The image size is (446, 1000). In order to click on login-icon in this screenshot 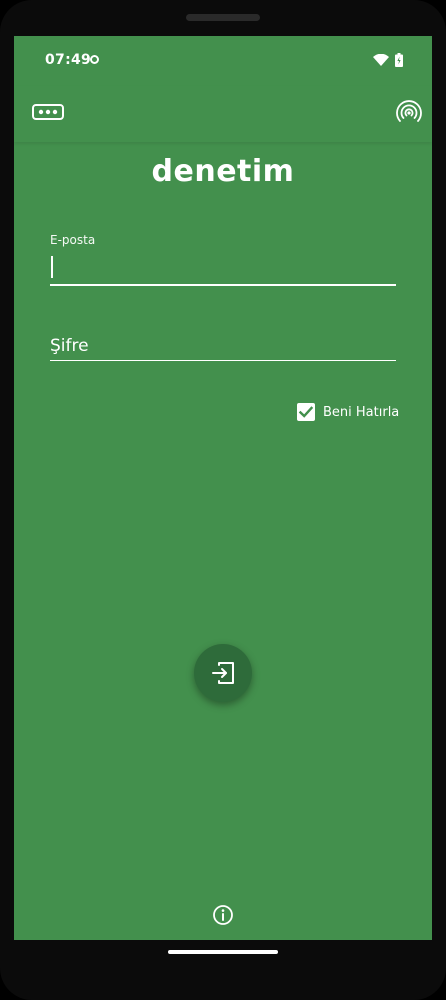, I will do `click(223, 673)`.